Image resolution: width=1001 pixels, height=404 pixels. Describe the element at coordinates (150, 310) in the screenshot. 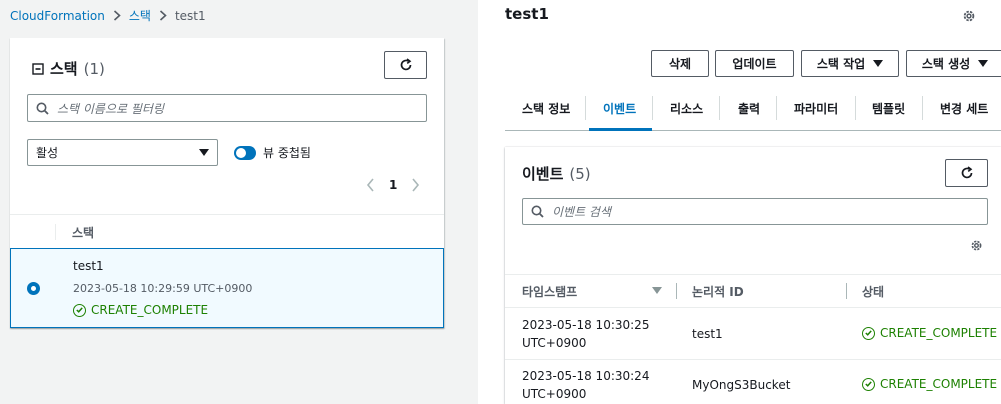

I see `stack-status-text: CREATE_COMPLETE` at that location.